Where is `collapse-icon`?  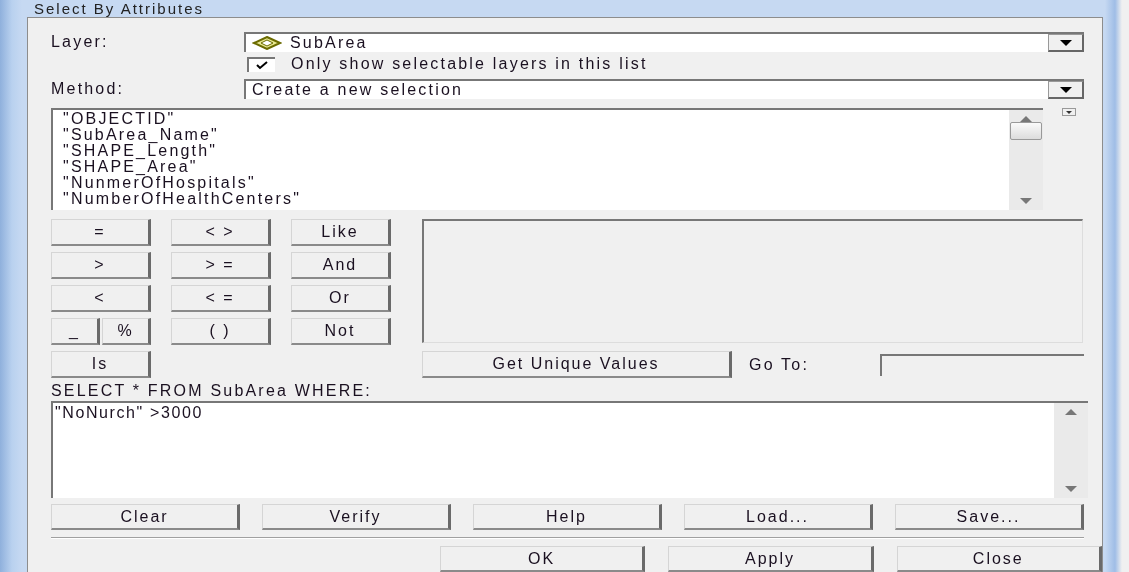 collapse-icon is located at coordinates (1069, 112).